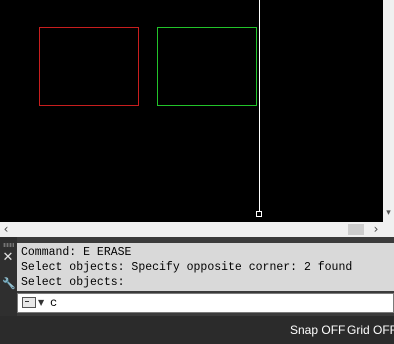 This screenshot has height=344, width=394. What do you see at coordinates (200, 303) in the screenshot?
I see `command-input` at bounding box center [200, 303].